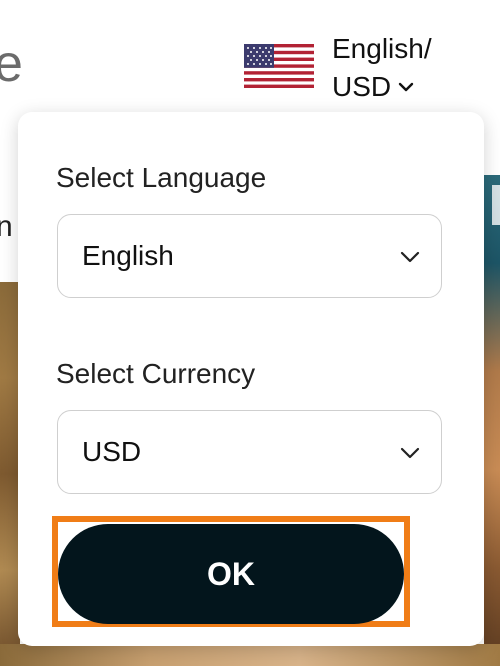 Image resolution: width=500 pixels, height=666 pixels. I want to click on currency-select-value: USD, so click(112, 451).